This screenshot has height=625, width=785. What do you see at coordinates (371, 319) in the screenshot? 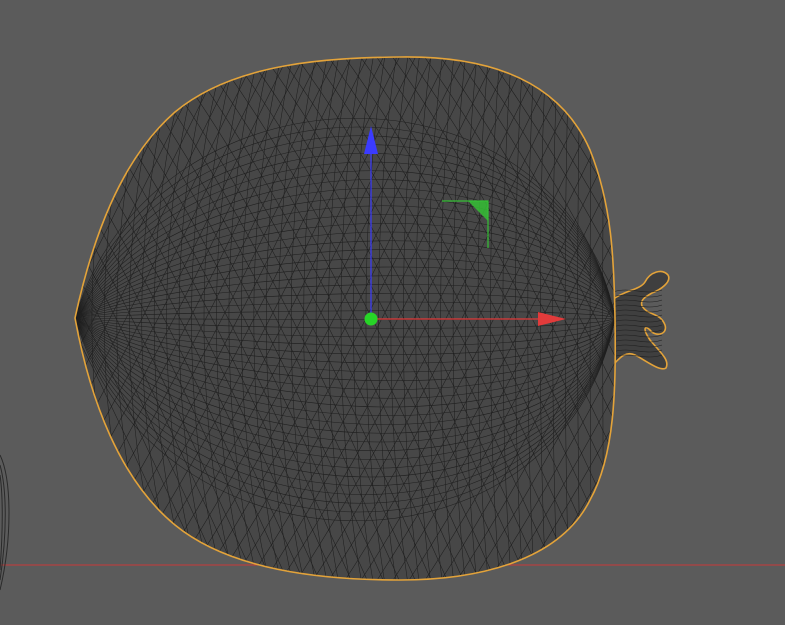
I see `gizmo-center` at bounding box center [371, 319].